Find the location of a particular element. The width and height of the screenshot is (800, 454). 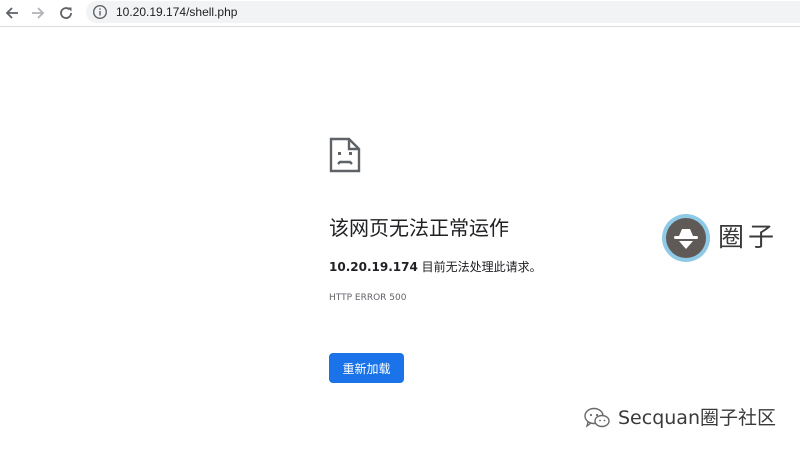

back-button is located at coordinates (12, 13).